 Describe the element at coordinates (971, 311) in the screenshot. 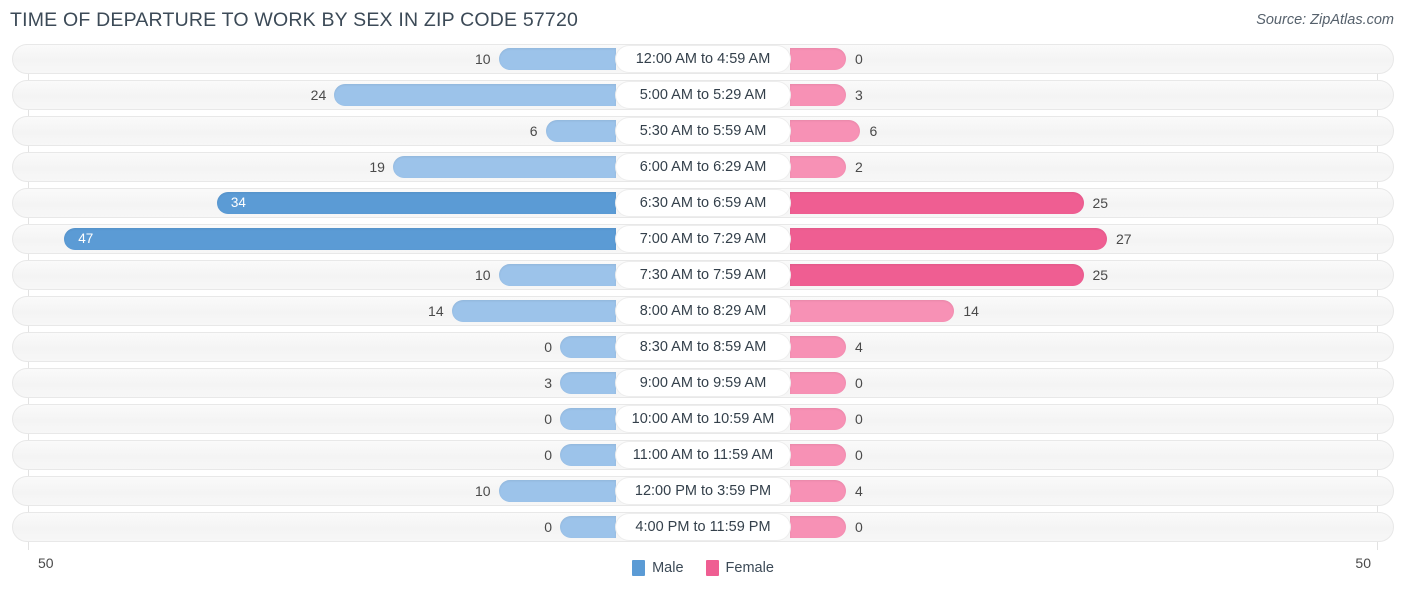

I see `bar-value-female: 14` at that location.